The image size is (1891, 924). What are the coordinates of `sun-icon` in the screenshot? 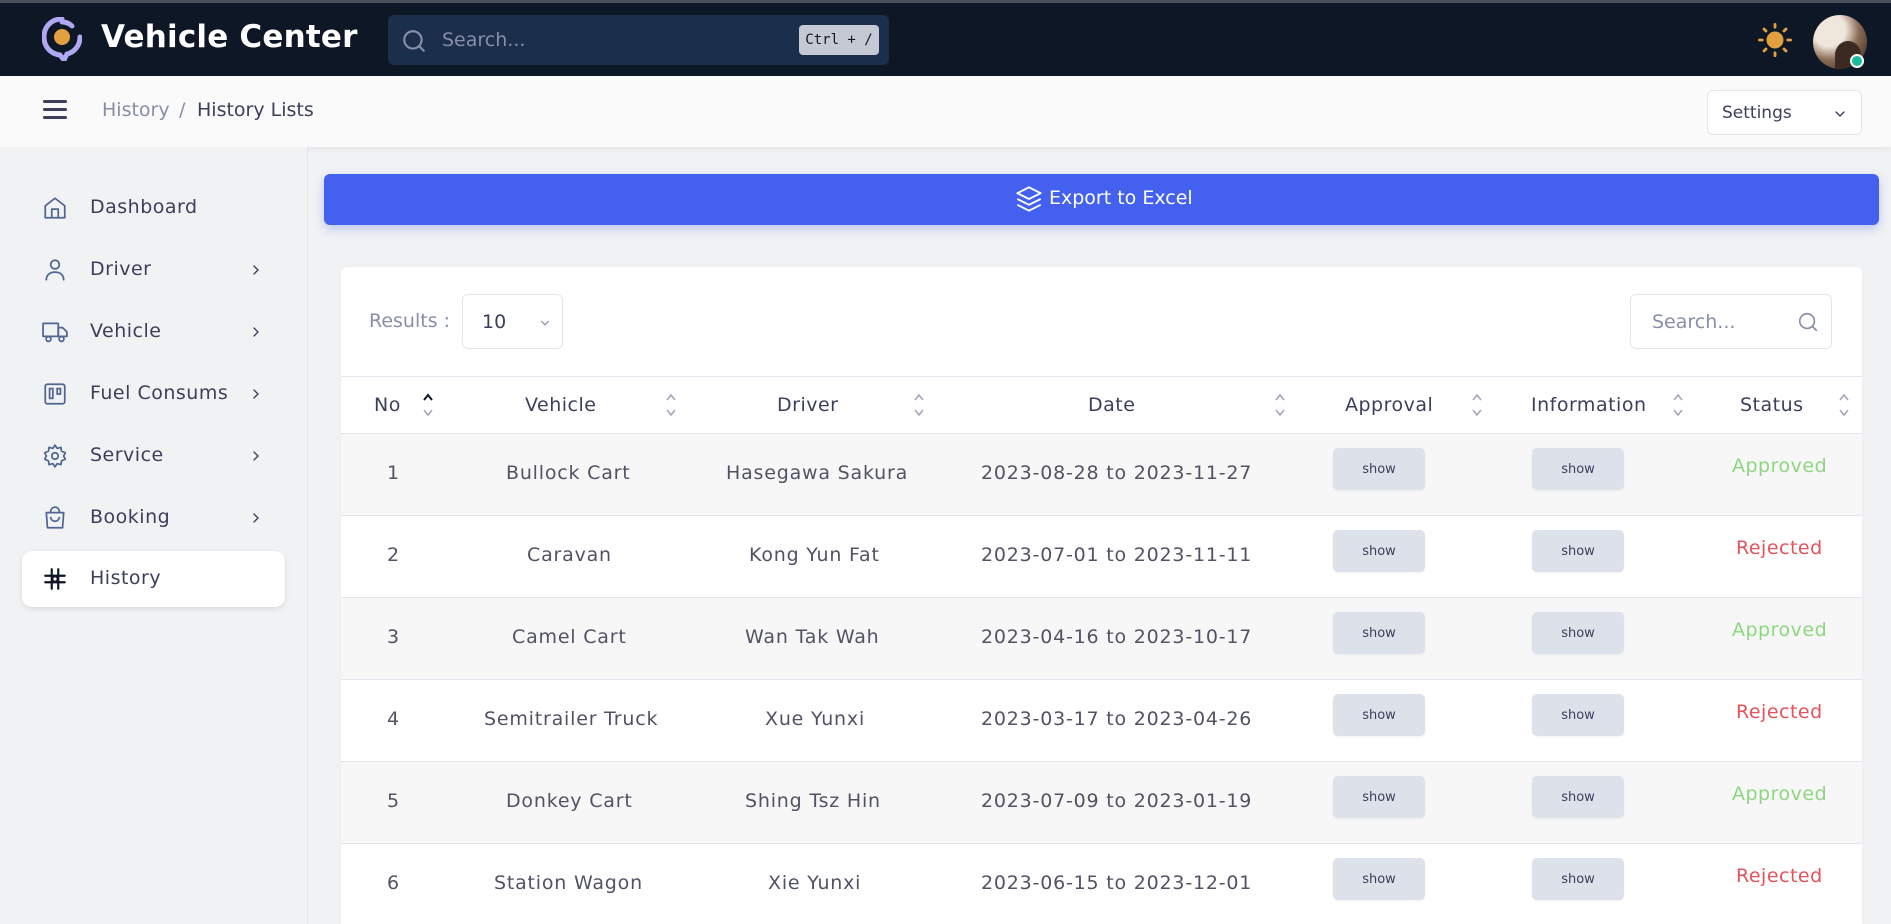 It's located at (1775, 40).